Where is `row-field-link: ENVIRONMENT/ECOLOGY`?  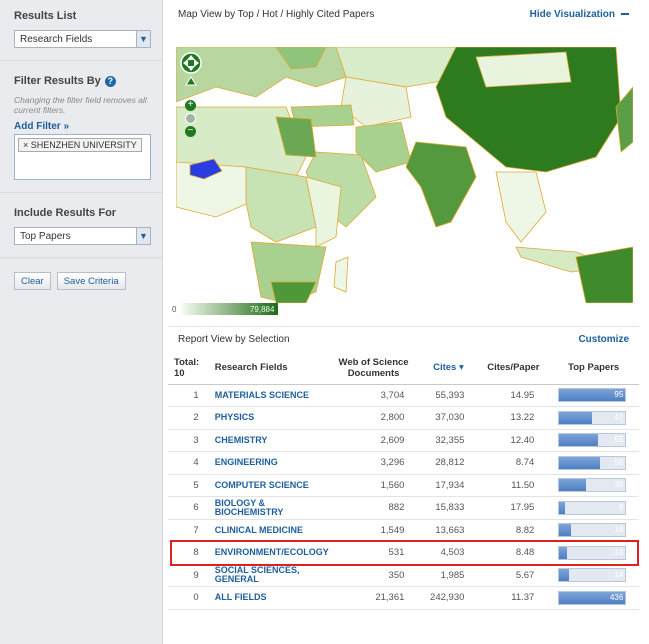
row-field-link: ENVIRONMENT/ECOLOGY is located at coordinates (268, 553).